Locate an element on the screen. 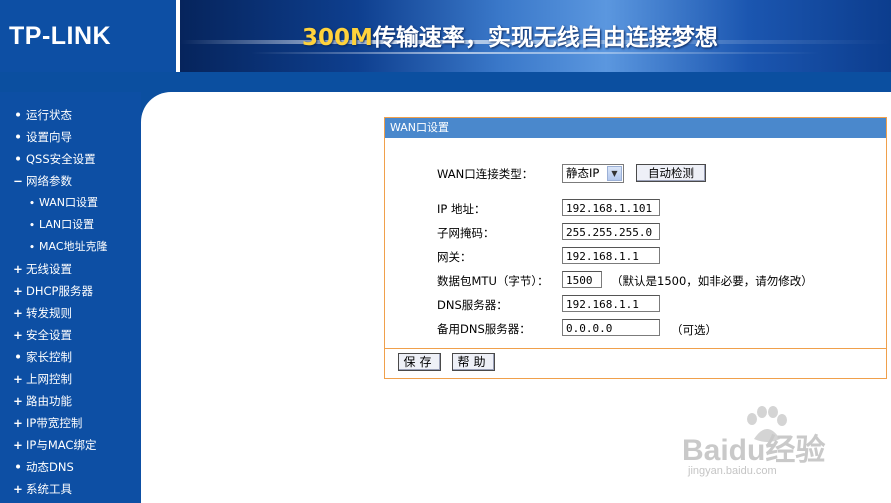 This screenshot has height=503, width=891. help-button: 帮助 is located at coordinates (473, 362).